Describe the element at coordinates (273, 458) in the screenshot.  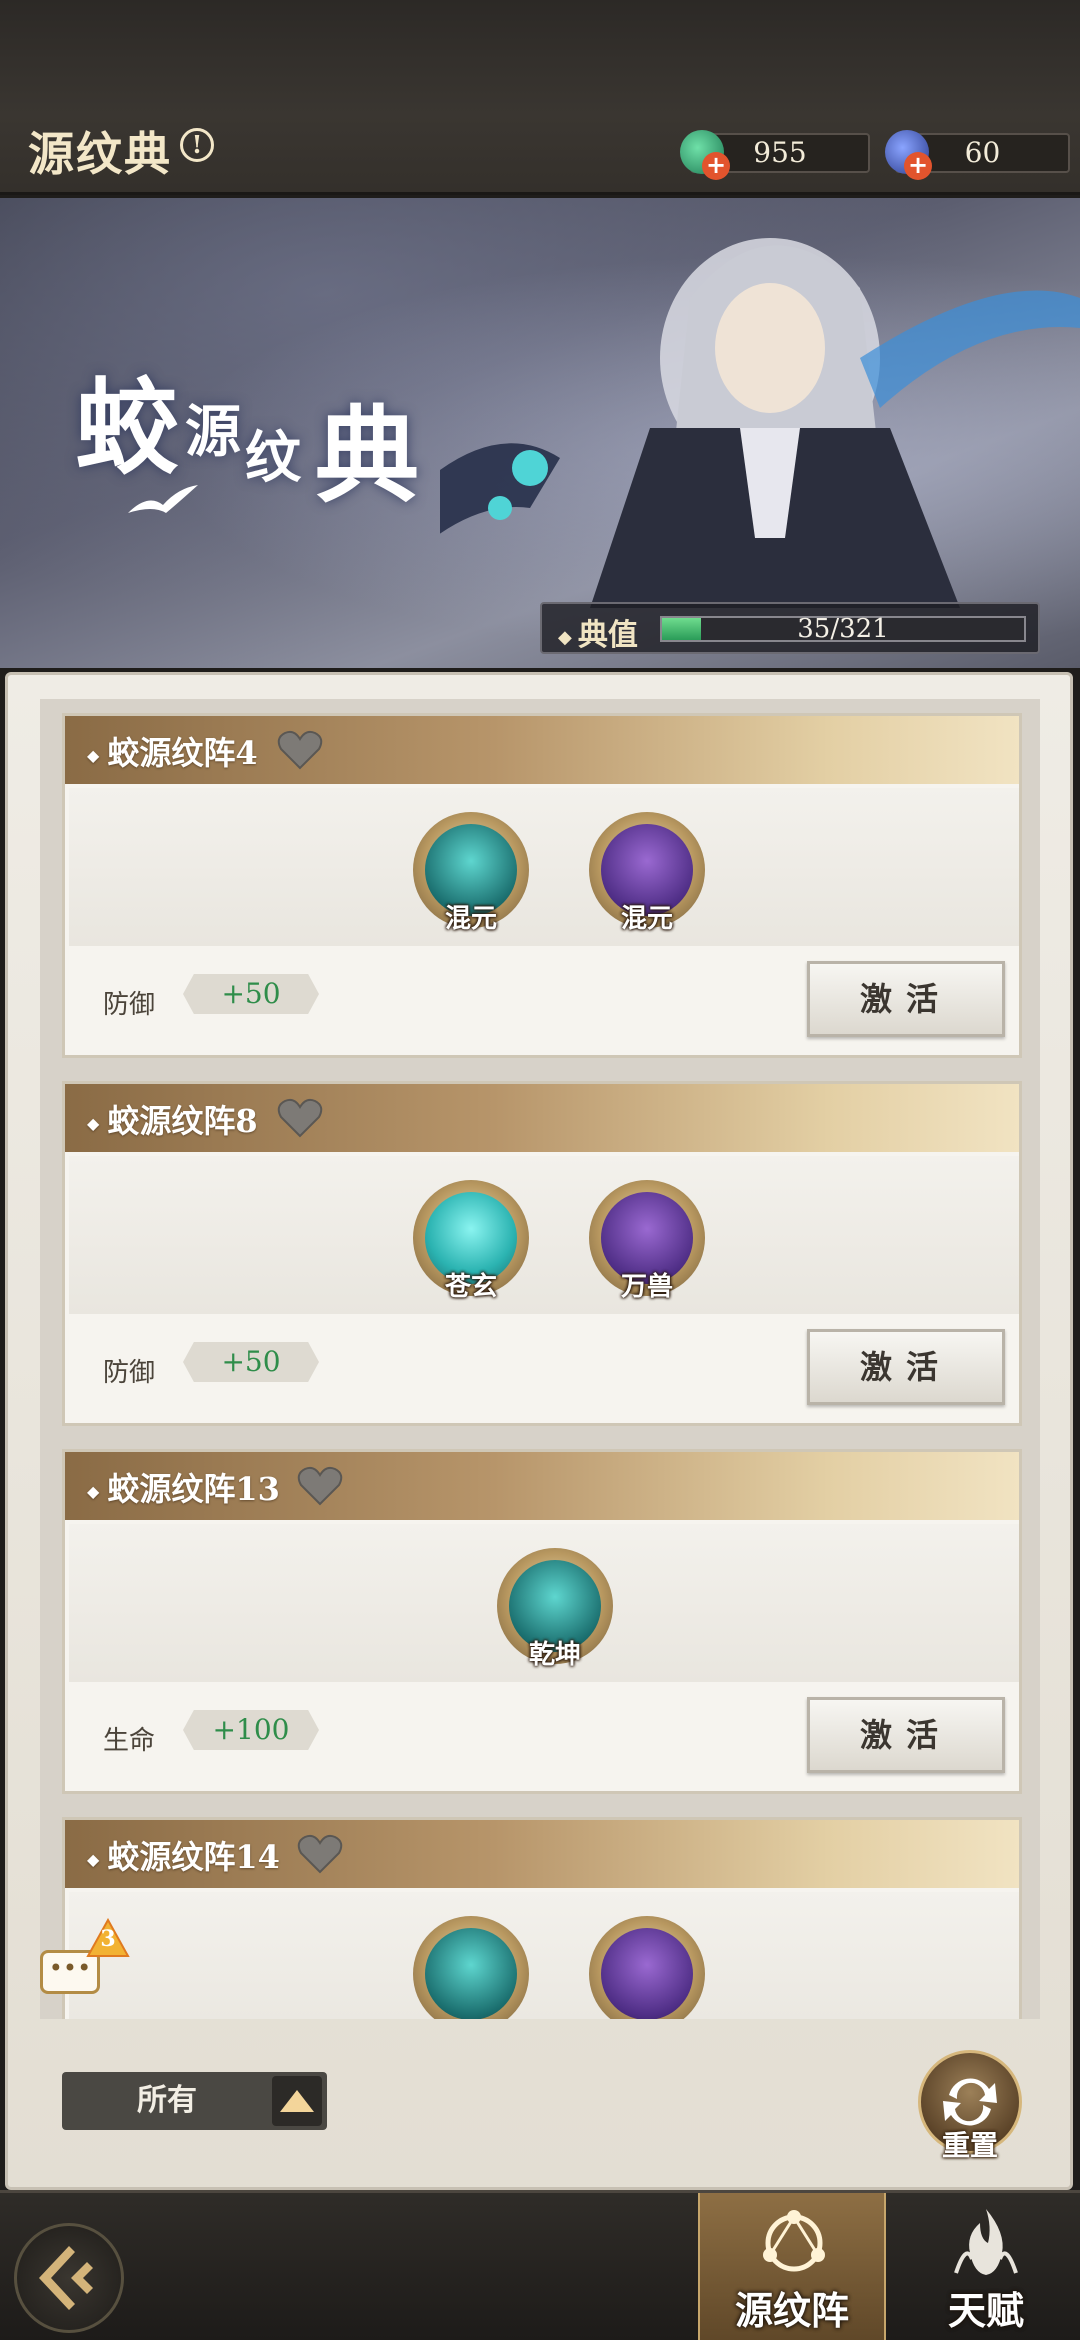
I see `banner-title-char-3: 纹` at that location.